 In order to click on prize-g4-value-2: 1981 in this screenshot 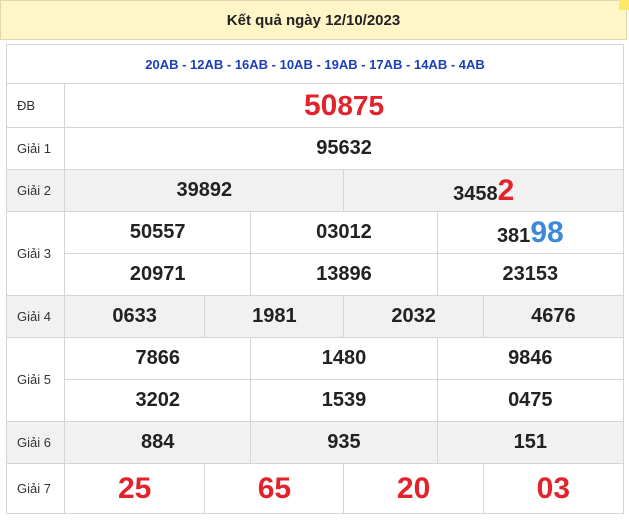, I will do `click(274, 316)`.